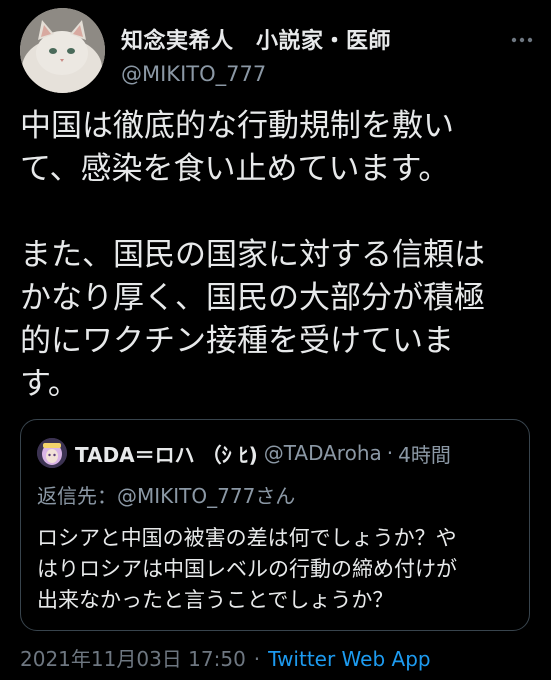 This screenshot has height=680, width=551. Describe the element at coordinates (275, 496) in the screenshot. I see `reply-to-suffix: さん` at that location.